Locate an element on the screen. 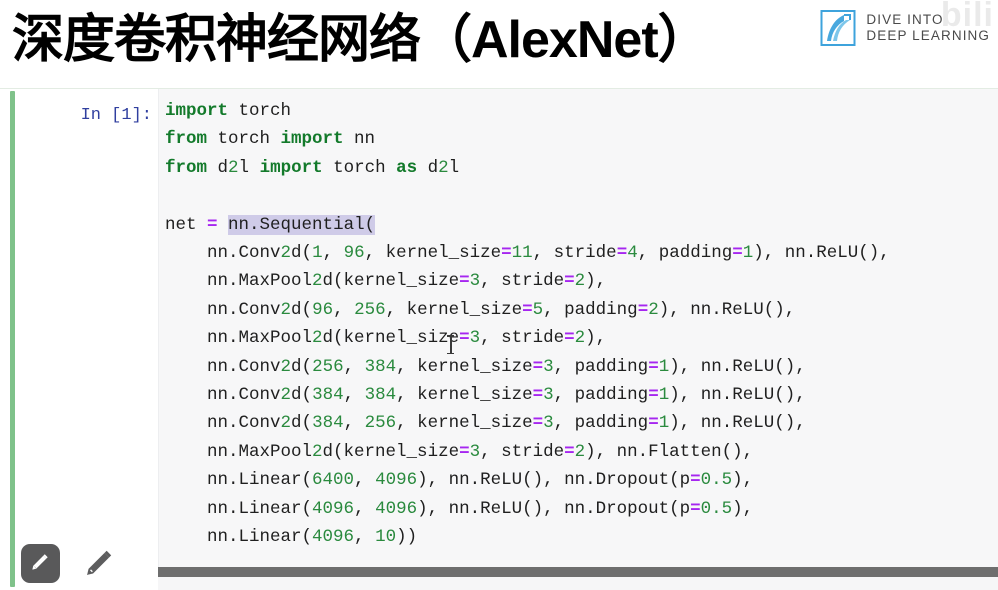 The width and height of the screenshot is (998, 590). open-book-icon is located at coordinates (838, 28).